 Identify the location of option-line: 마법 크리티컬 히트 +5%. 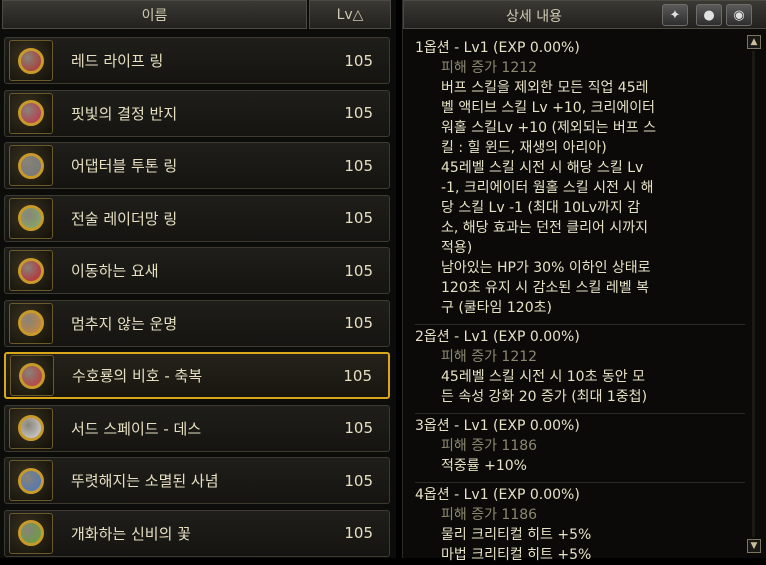
(516, 555).